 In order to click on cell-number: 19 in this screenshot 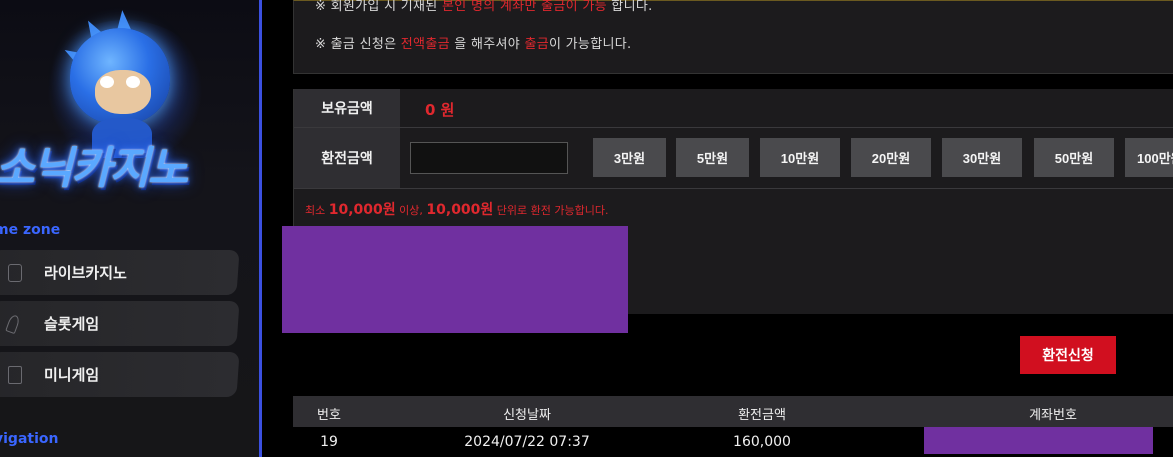, I will do `click(329, 442)`.